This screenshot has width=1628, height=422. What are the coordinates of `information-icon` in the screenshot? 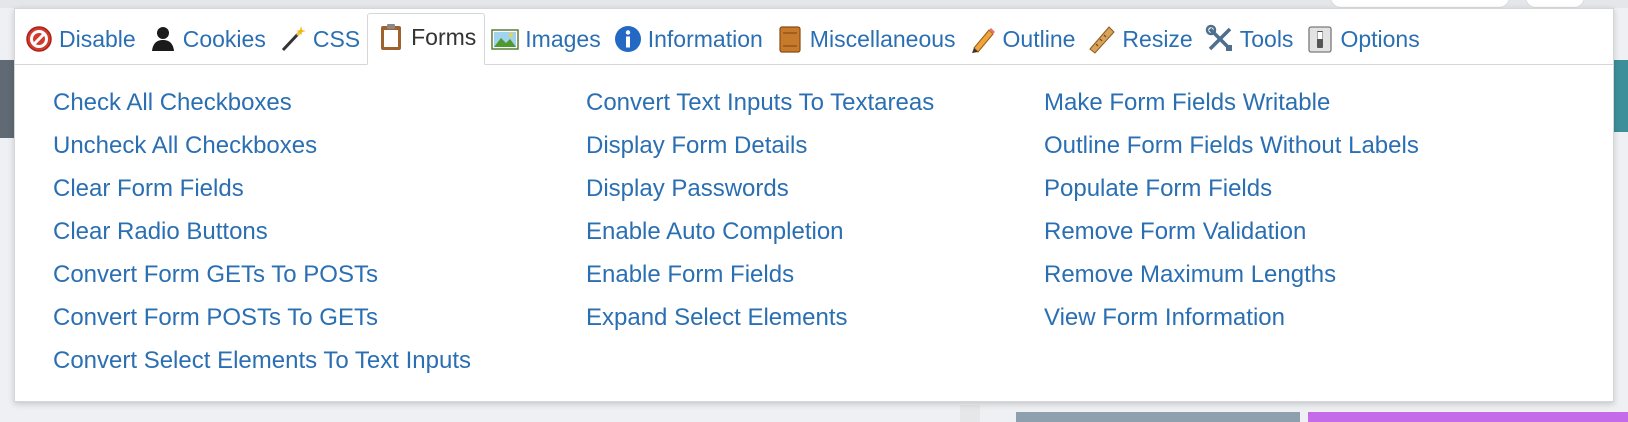 It's located at (628, 39).